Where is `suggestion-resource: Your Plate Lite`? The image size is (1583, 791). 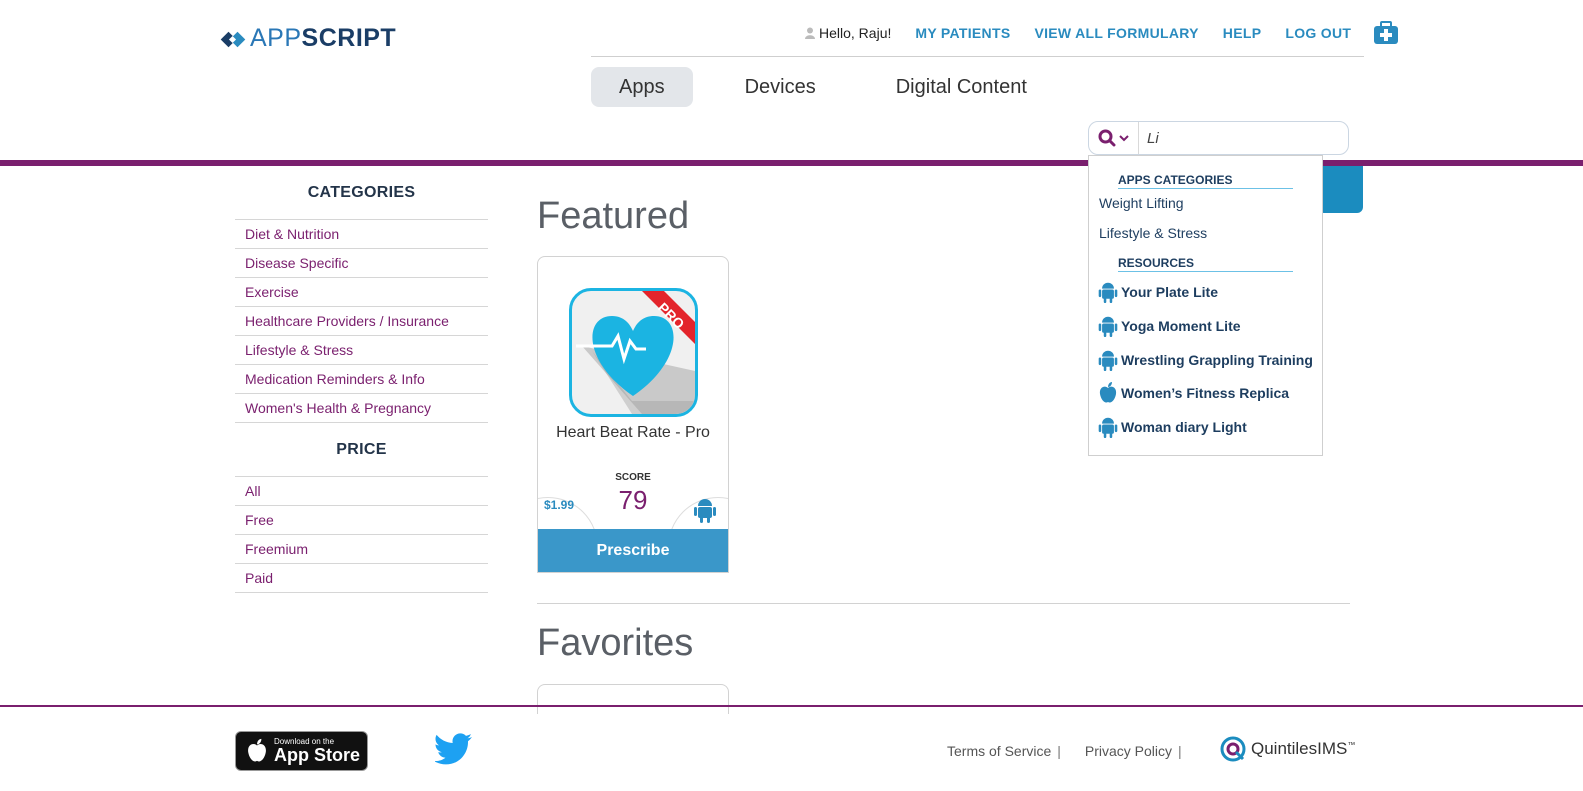 suggestion-resource: Your Plate Lite is located at coordinates (1158, 292).